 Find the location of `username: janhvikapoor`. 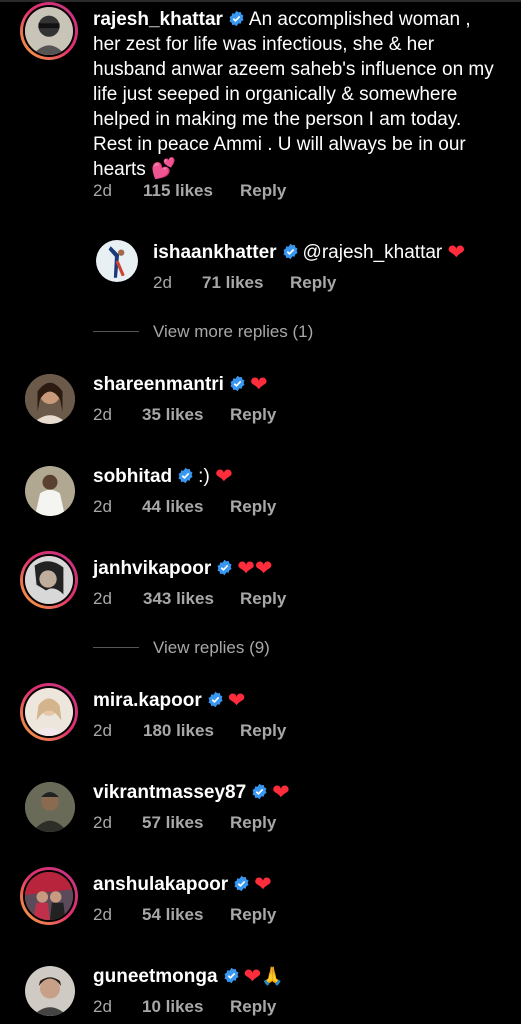

username: janhvikapoor is located at coordinates (152, 568).